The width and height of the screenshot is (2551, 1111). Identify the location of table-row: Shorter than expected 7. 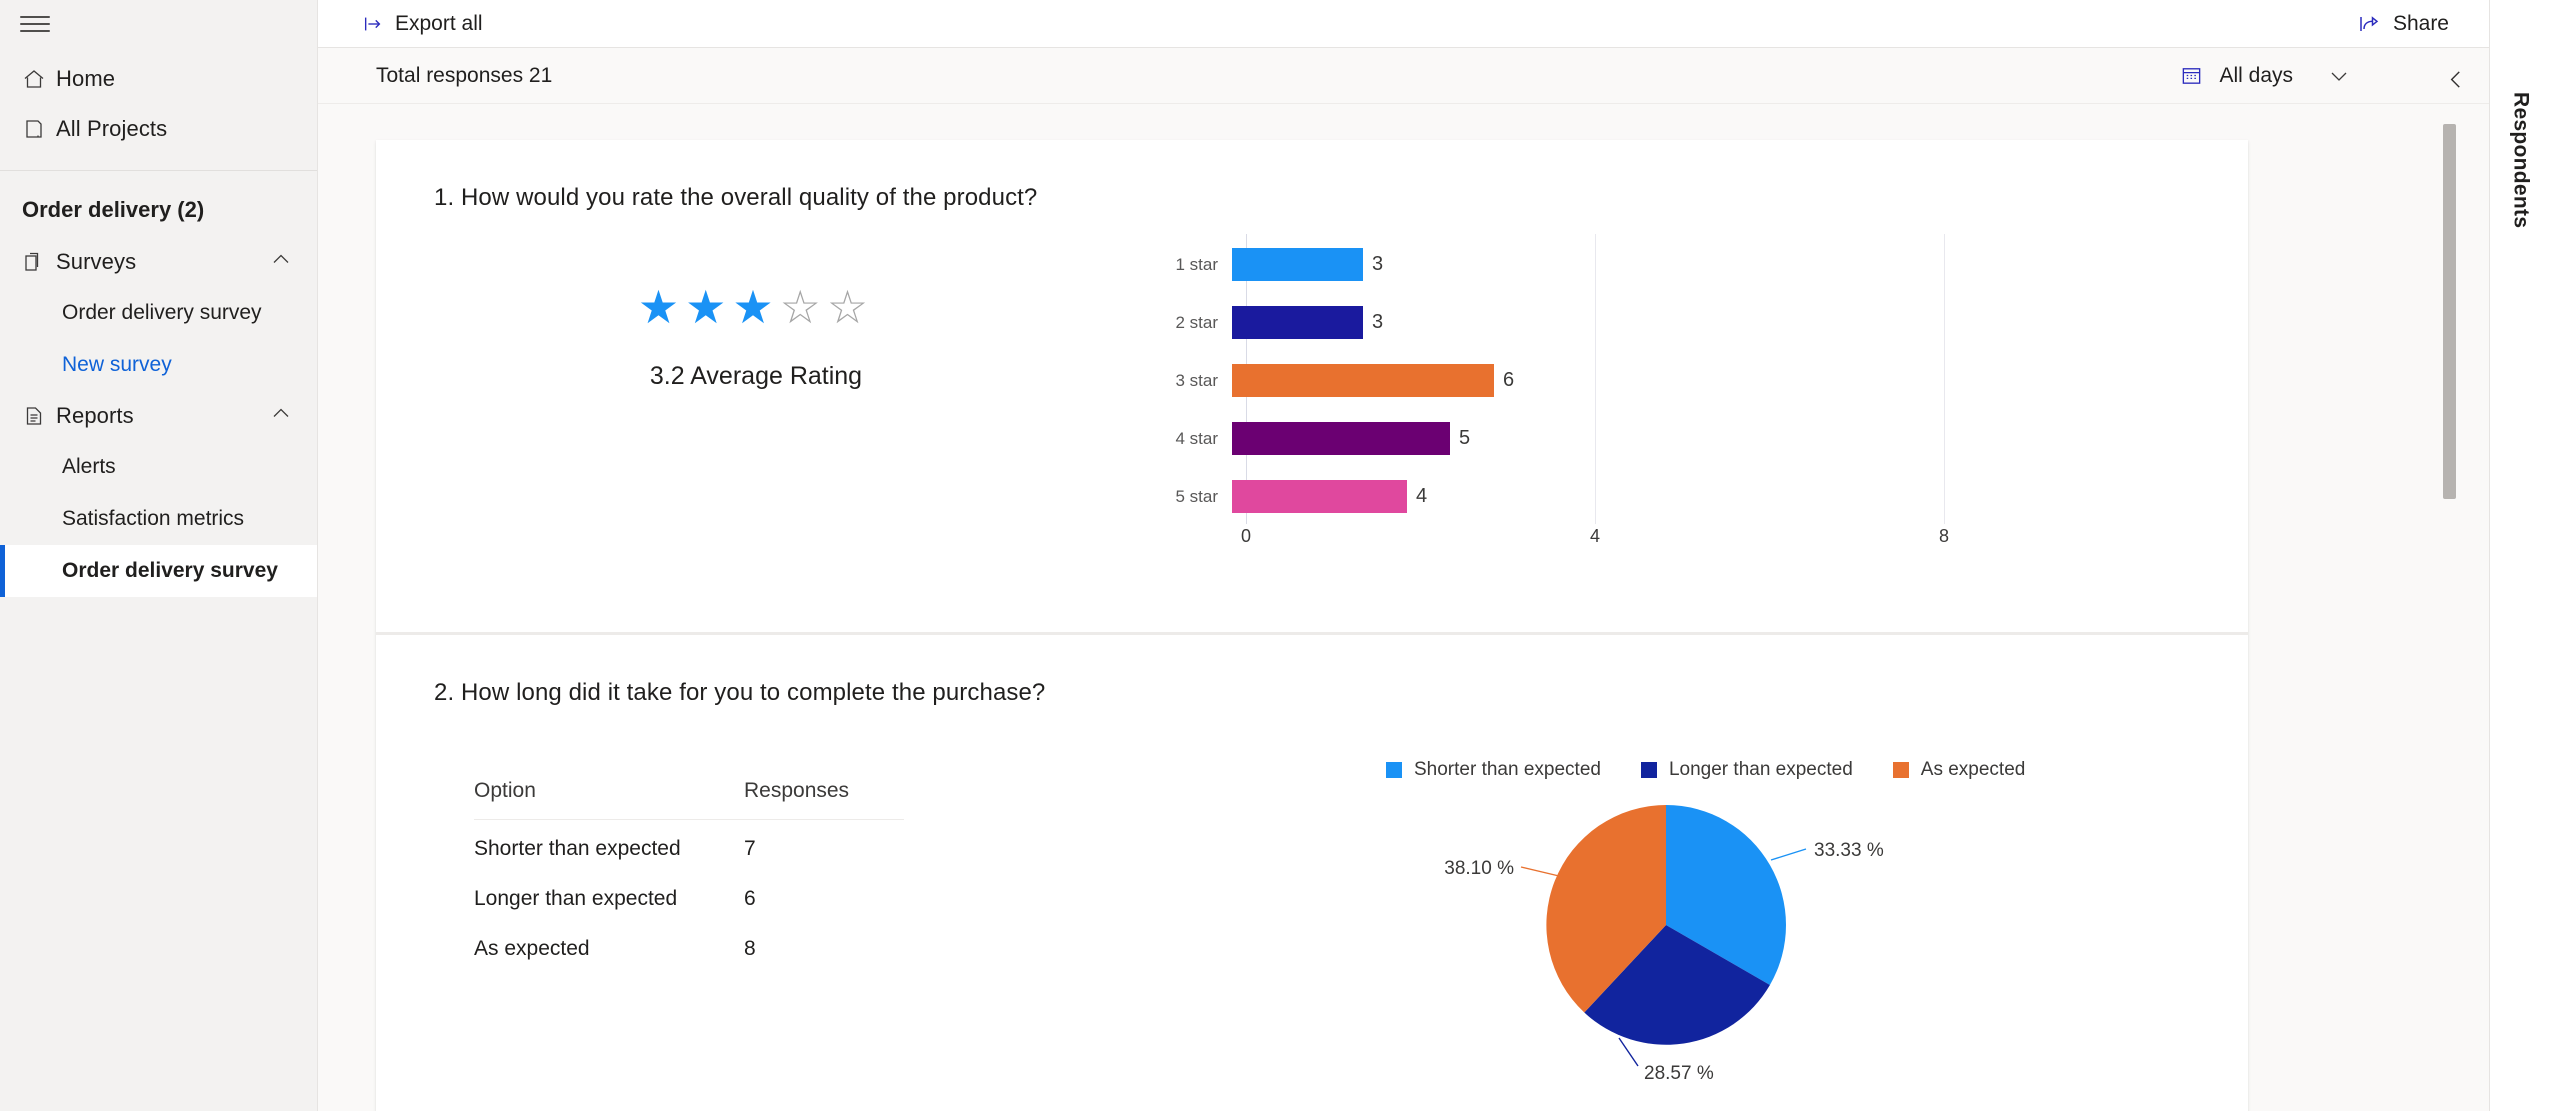
(689, 845).